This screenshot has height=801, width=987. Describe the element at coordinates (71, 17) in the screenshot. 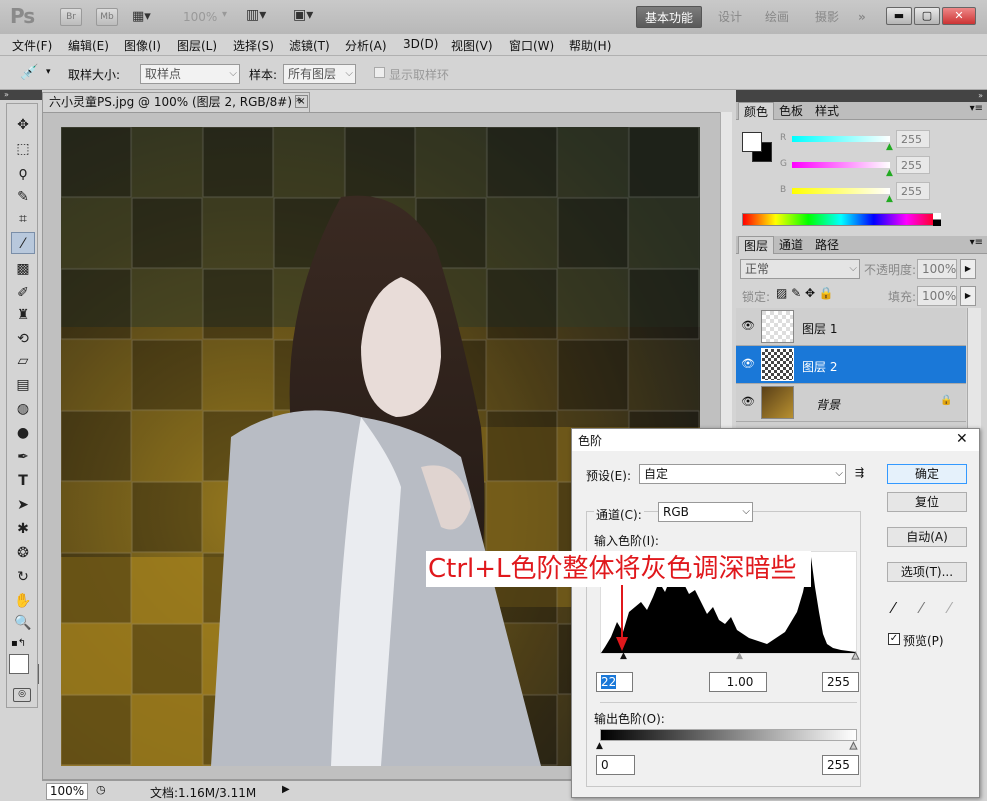

I see `bridge-button: Br` at that location.